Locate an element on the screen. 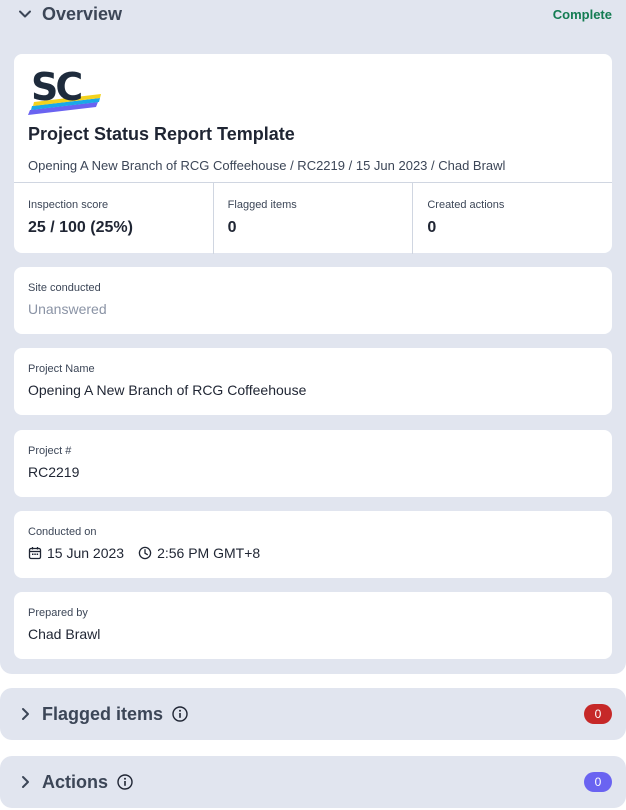 The width and height of the screenshot is (626, 810). status-badge: Complete is located at coordinates (582, 14).